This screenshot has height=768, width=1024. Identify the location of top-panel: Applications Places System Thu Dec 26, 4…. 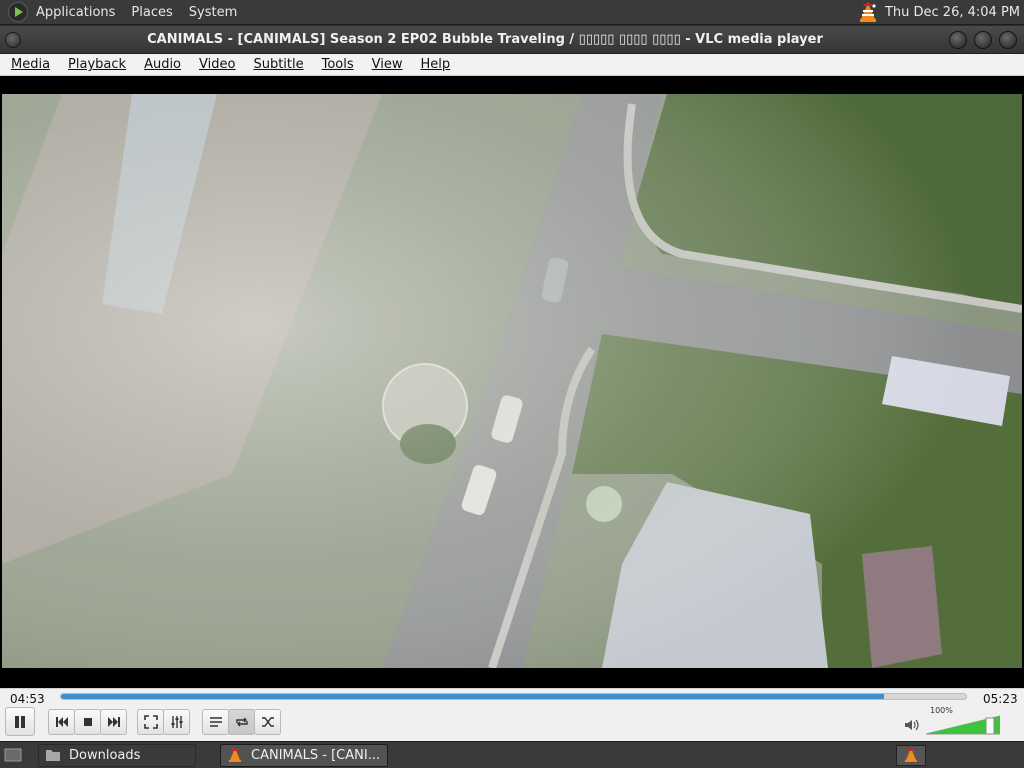
(512, 12).